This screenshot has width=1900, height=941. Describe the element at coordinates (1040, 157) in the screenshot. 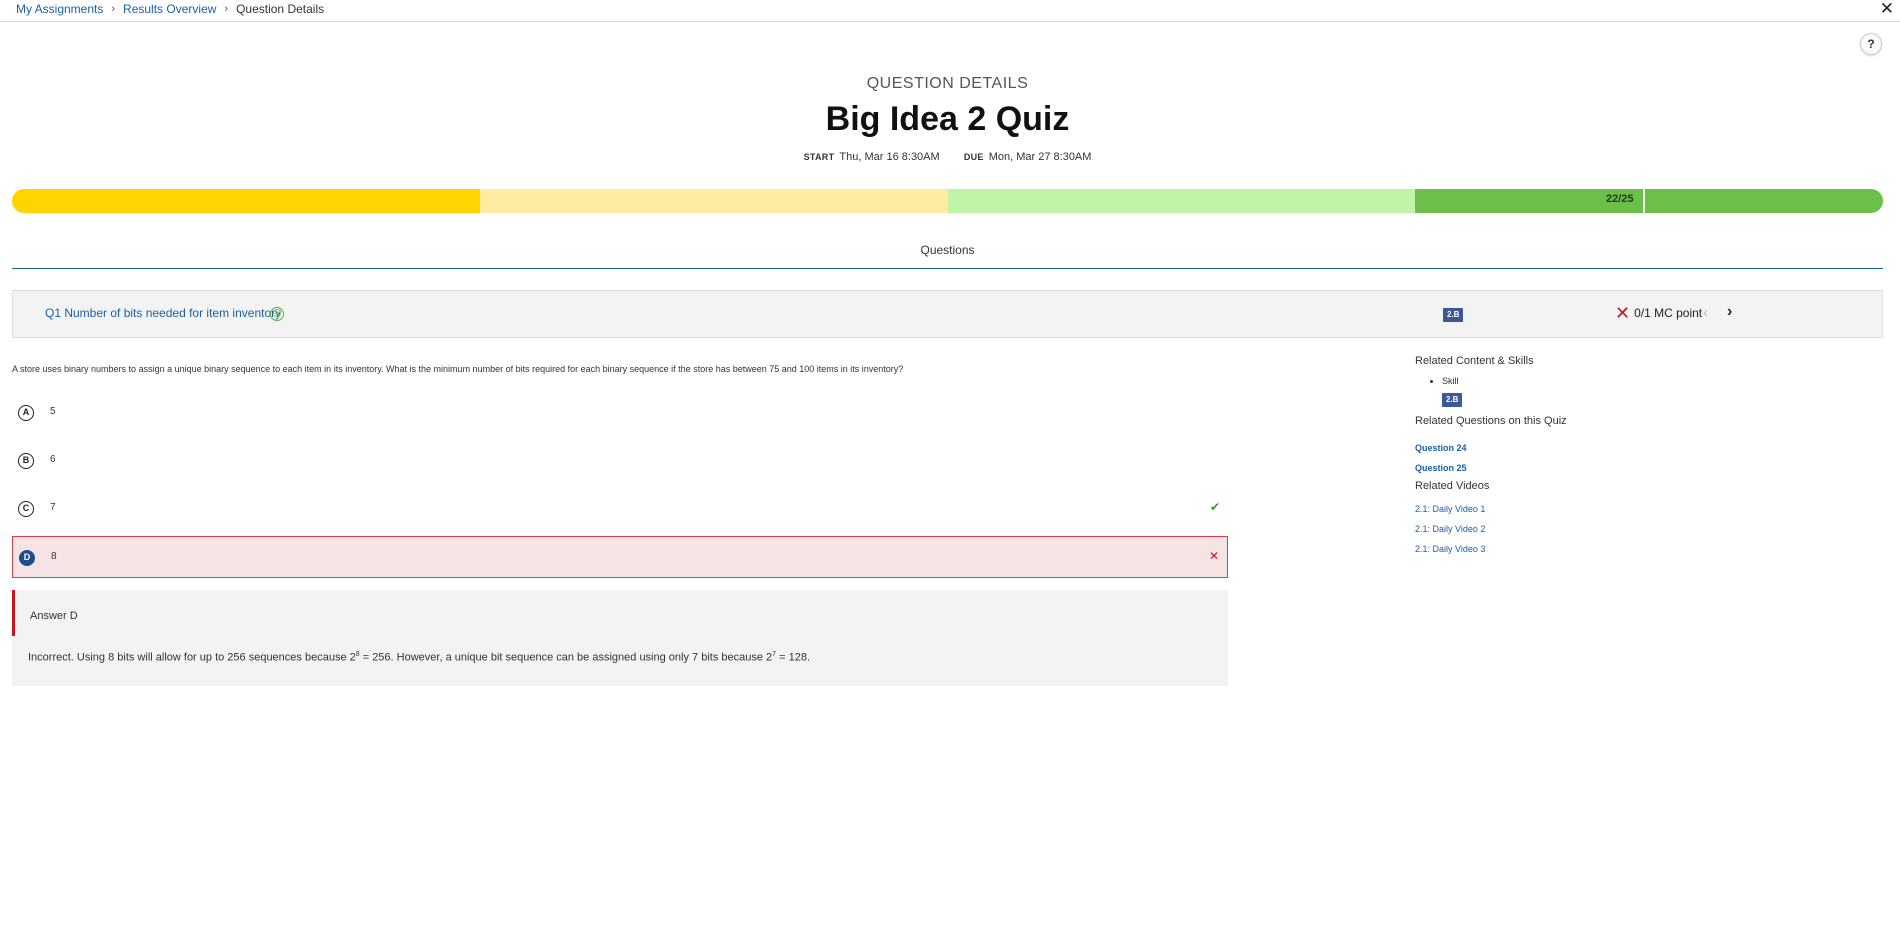

I see `due-date: Mon, Mar 27 8:30AM` at that location.